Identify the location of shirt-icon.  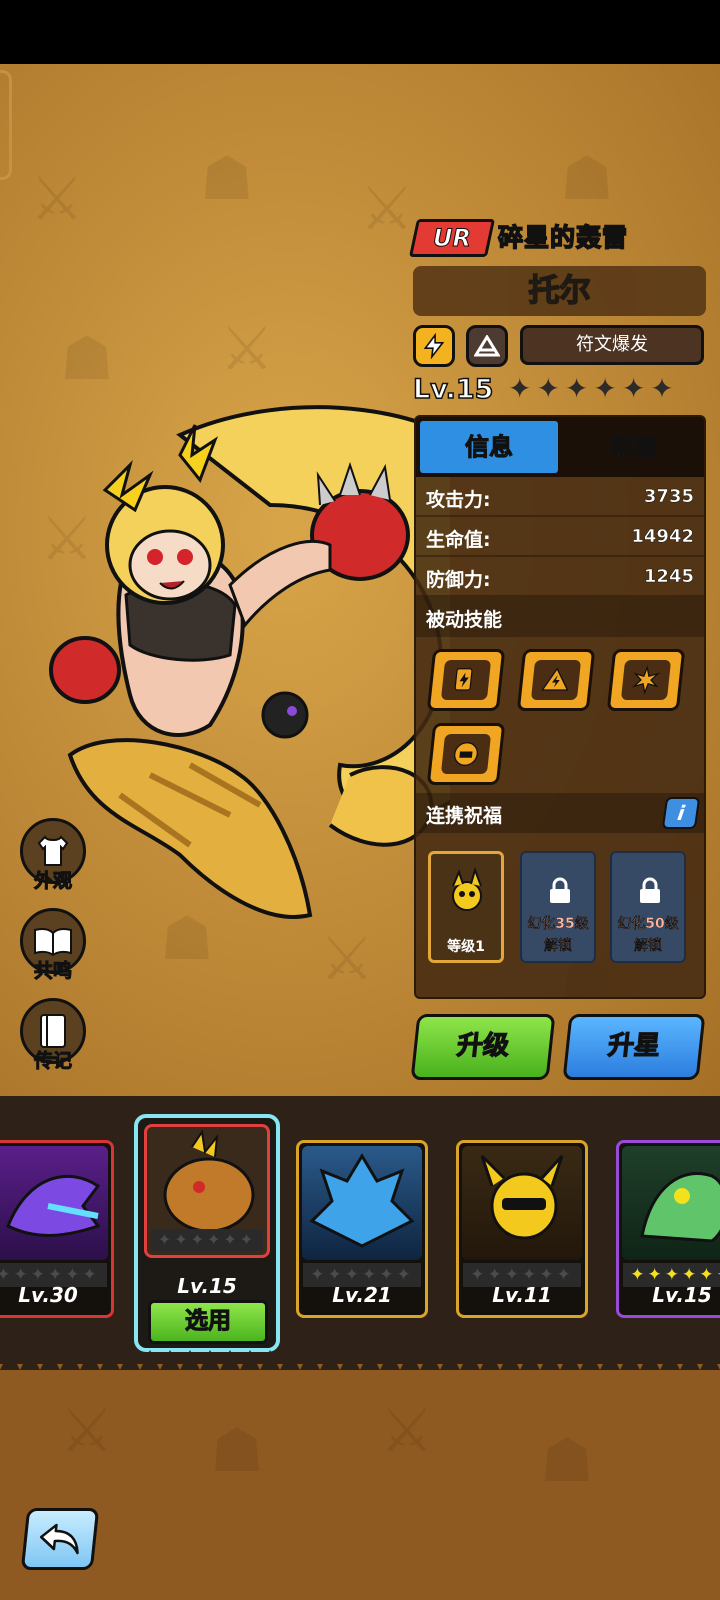
(53, 850).